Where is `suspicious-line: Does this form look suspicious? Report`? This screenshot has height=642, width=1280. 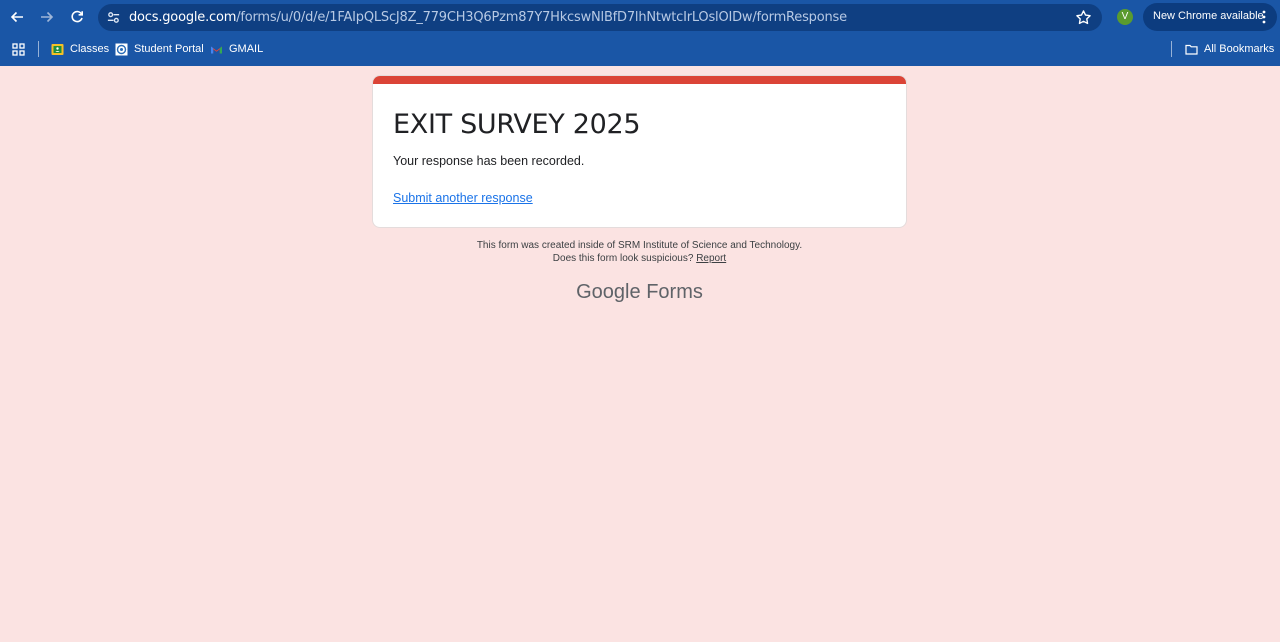 suspicious-line: Does this form look suspicious? Report is located at coordinates (639, 259).